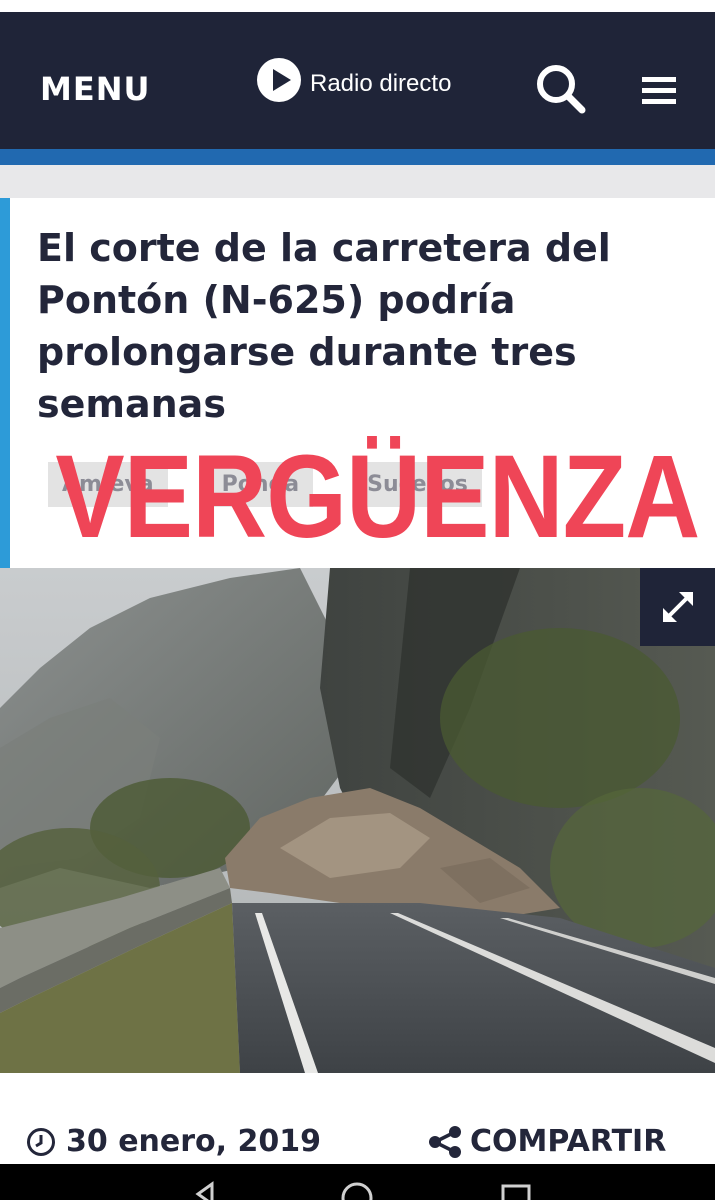  I want to click on content-gap, so click(357, 181).